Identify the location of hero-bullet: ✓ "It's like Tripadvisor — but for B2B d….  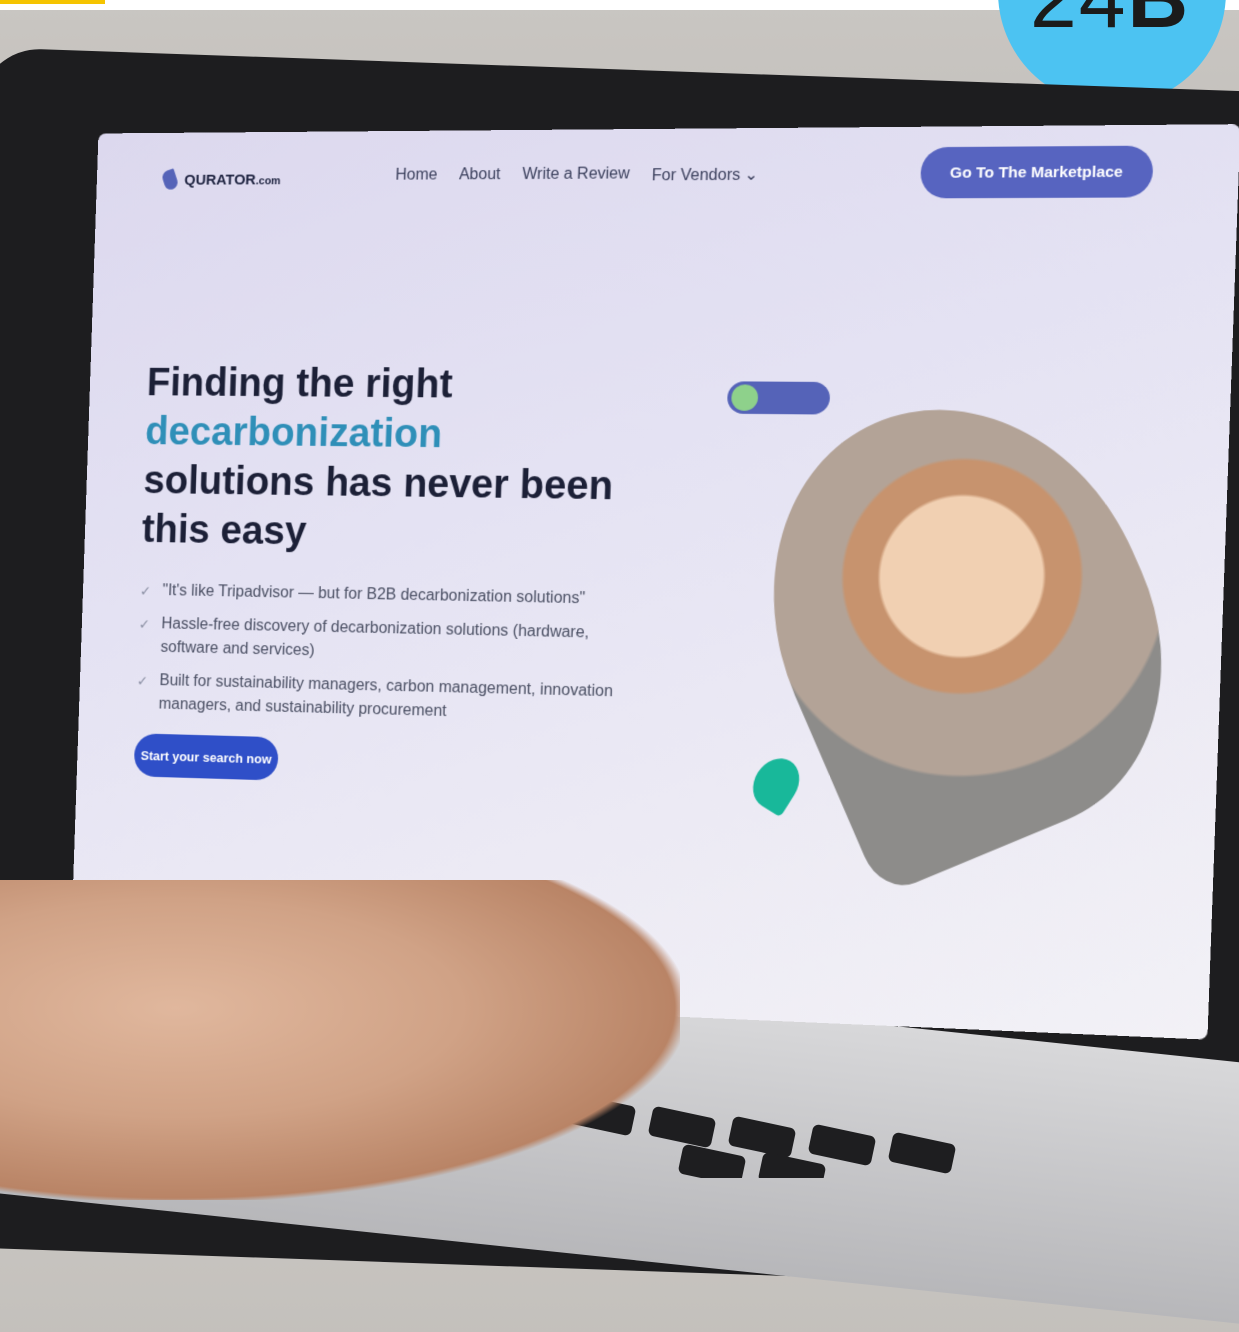
(394, 596).